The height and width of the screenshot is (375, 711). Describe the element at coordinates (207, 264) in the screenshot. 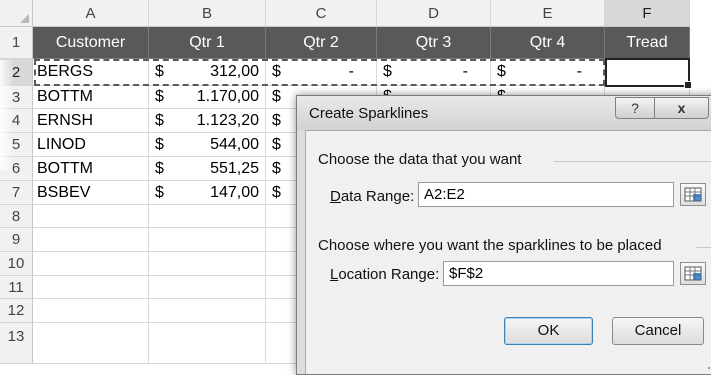

I see `cell-b10` at that location.